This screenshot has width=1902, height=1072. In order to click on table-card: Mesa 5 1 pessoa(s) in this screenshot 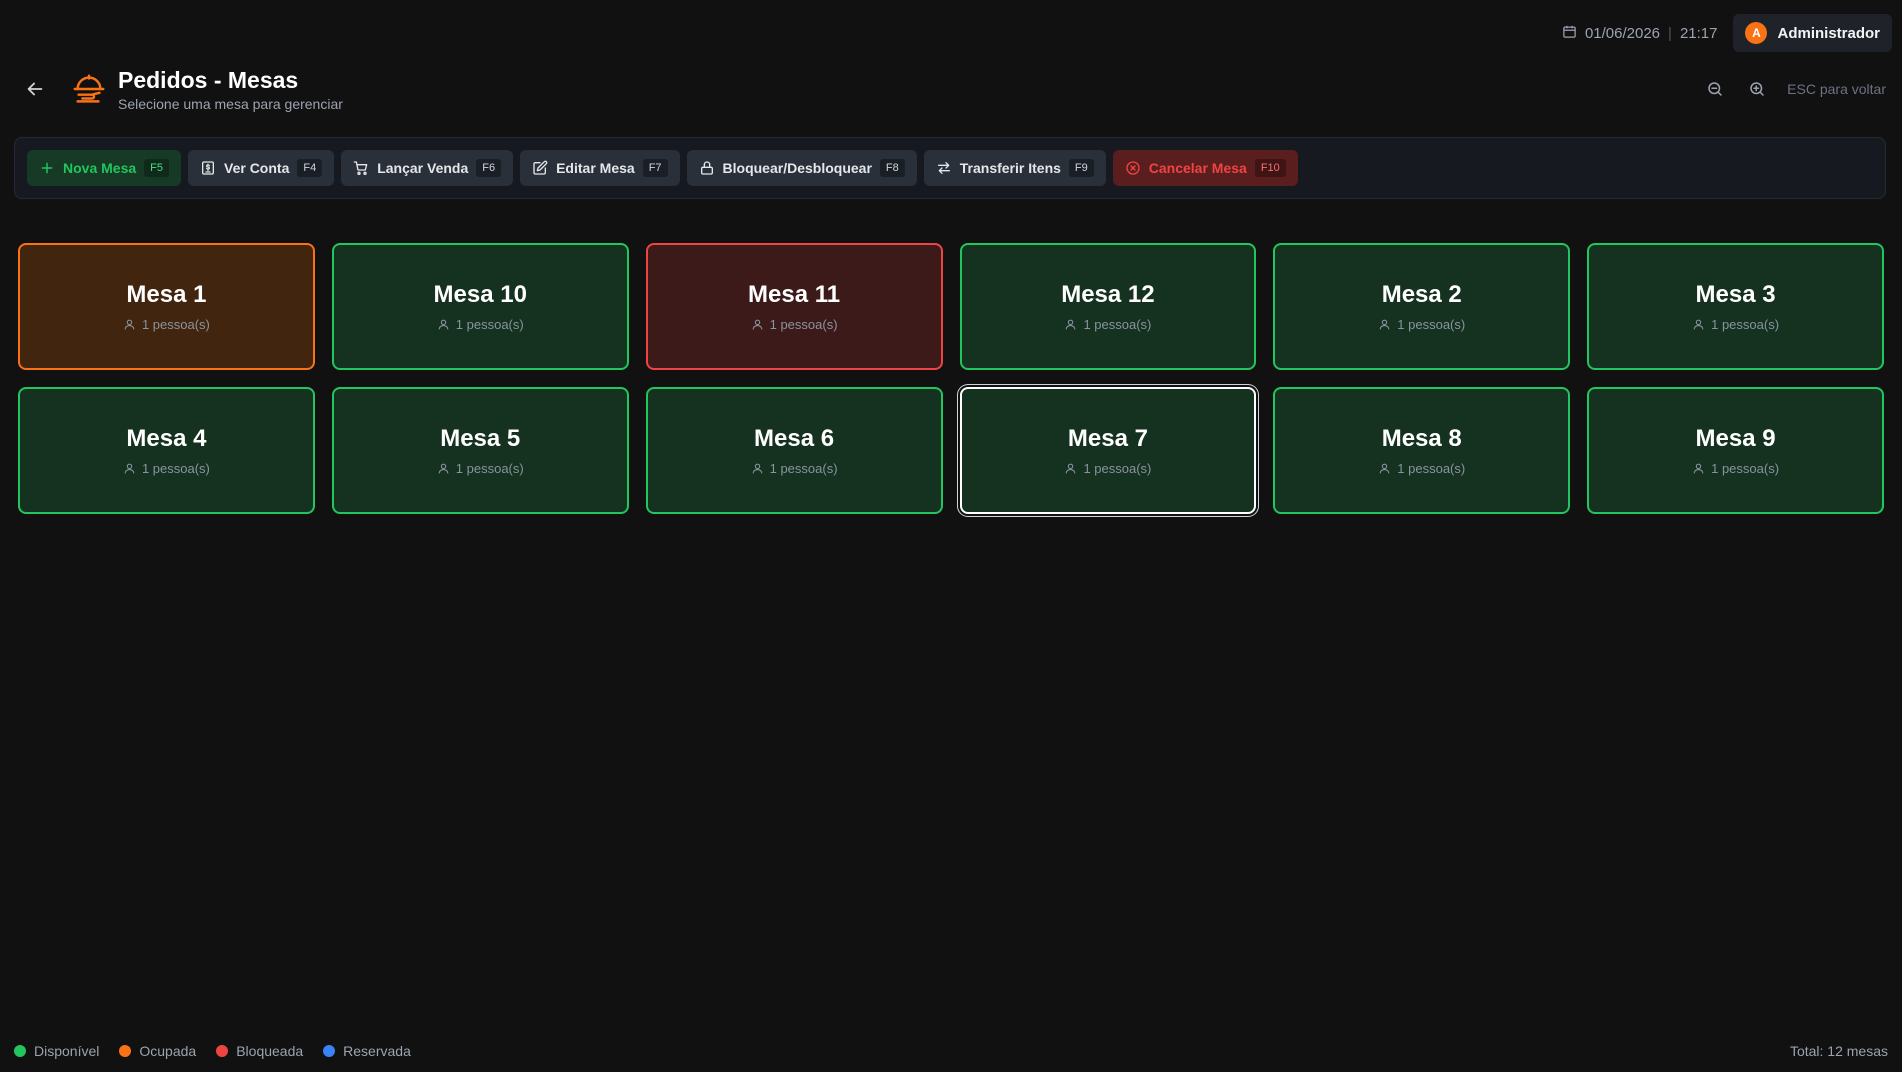, I will do `click(480, 450)`.